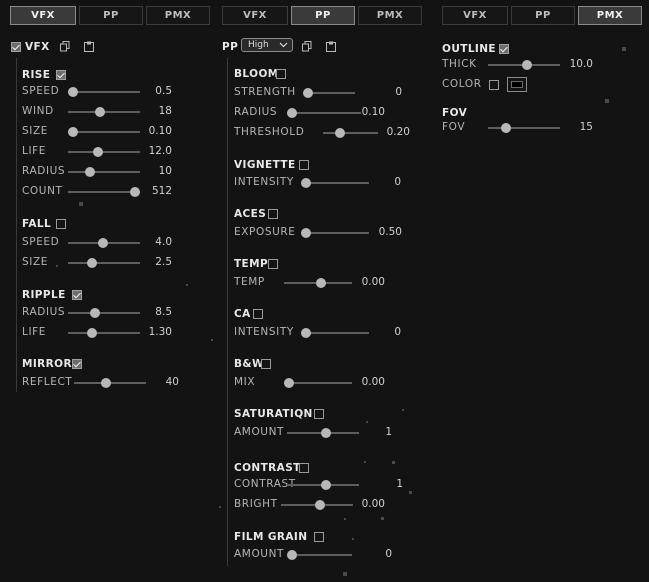 This screenshot has width=649, height=582. I want to click on section-checkbox-vignette, so click(303, 165).